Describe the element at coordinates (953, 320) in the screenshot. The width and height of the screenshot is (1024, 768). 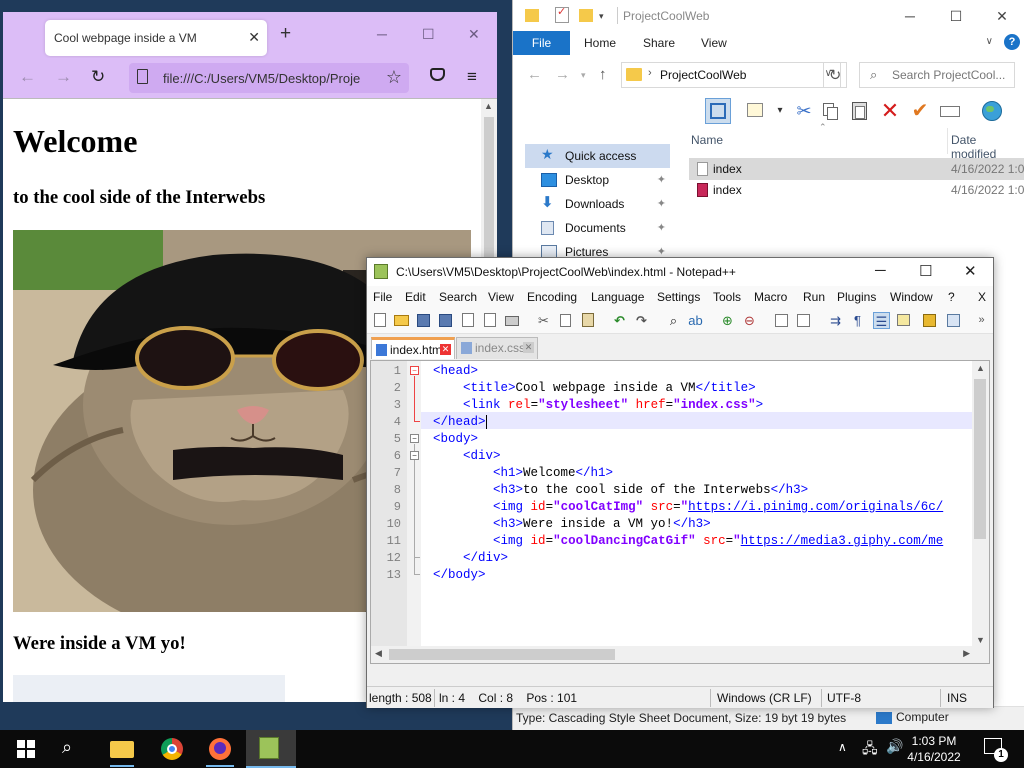
I see `folder-workspace-icon` at that location.